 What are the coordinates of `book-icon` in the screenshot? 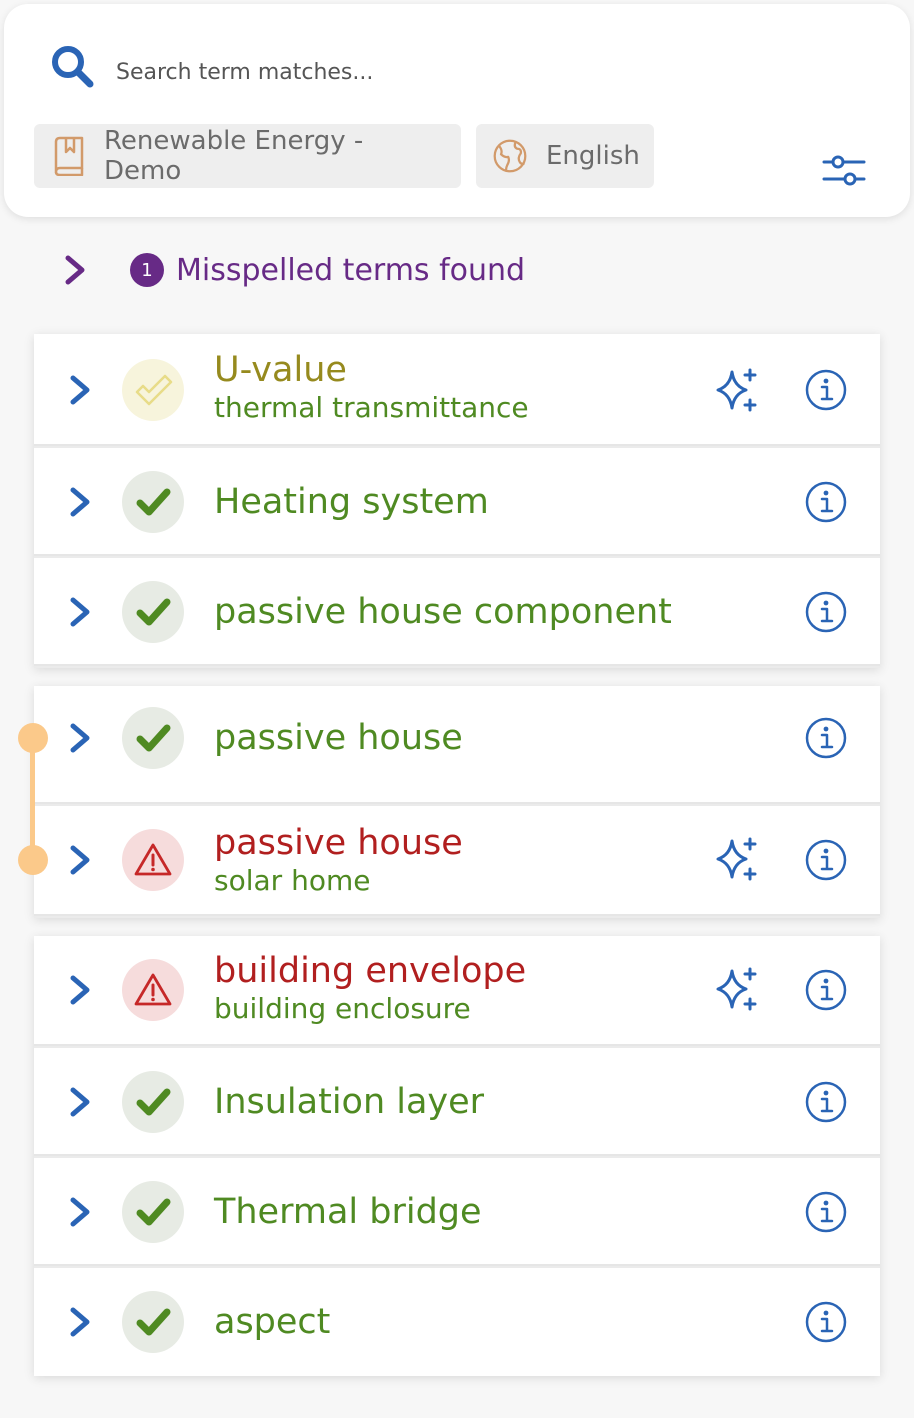 It's located at (69, 156).